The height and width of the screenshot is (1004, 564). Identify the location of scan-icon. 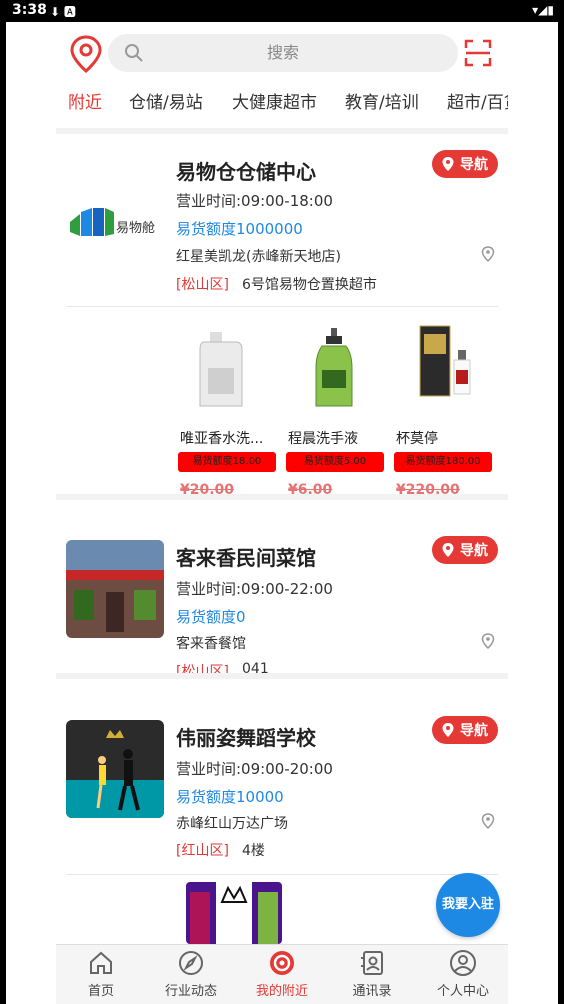
(478, 53).